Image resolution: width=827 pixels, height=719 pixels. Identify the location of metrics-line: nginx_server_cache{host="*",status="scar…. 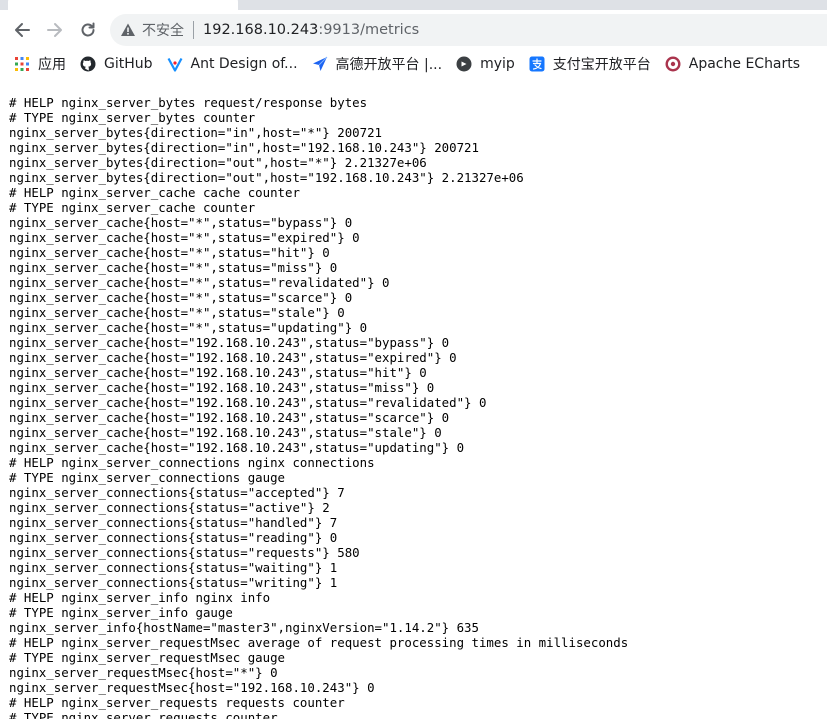
(181, 297).